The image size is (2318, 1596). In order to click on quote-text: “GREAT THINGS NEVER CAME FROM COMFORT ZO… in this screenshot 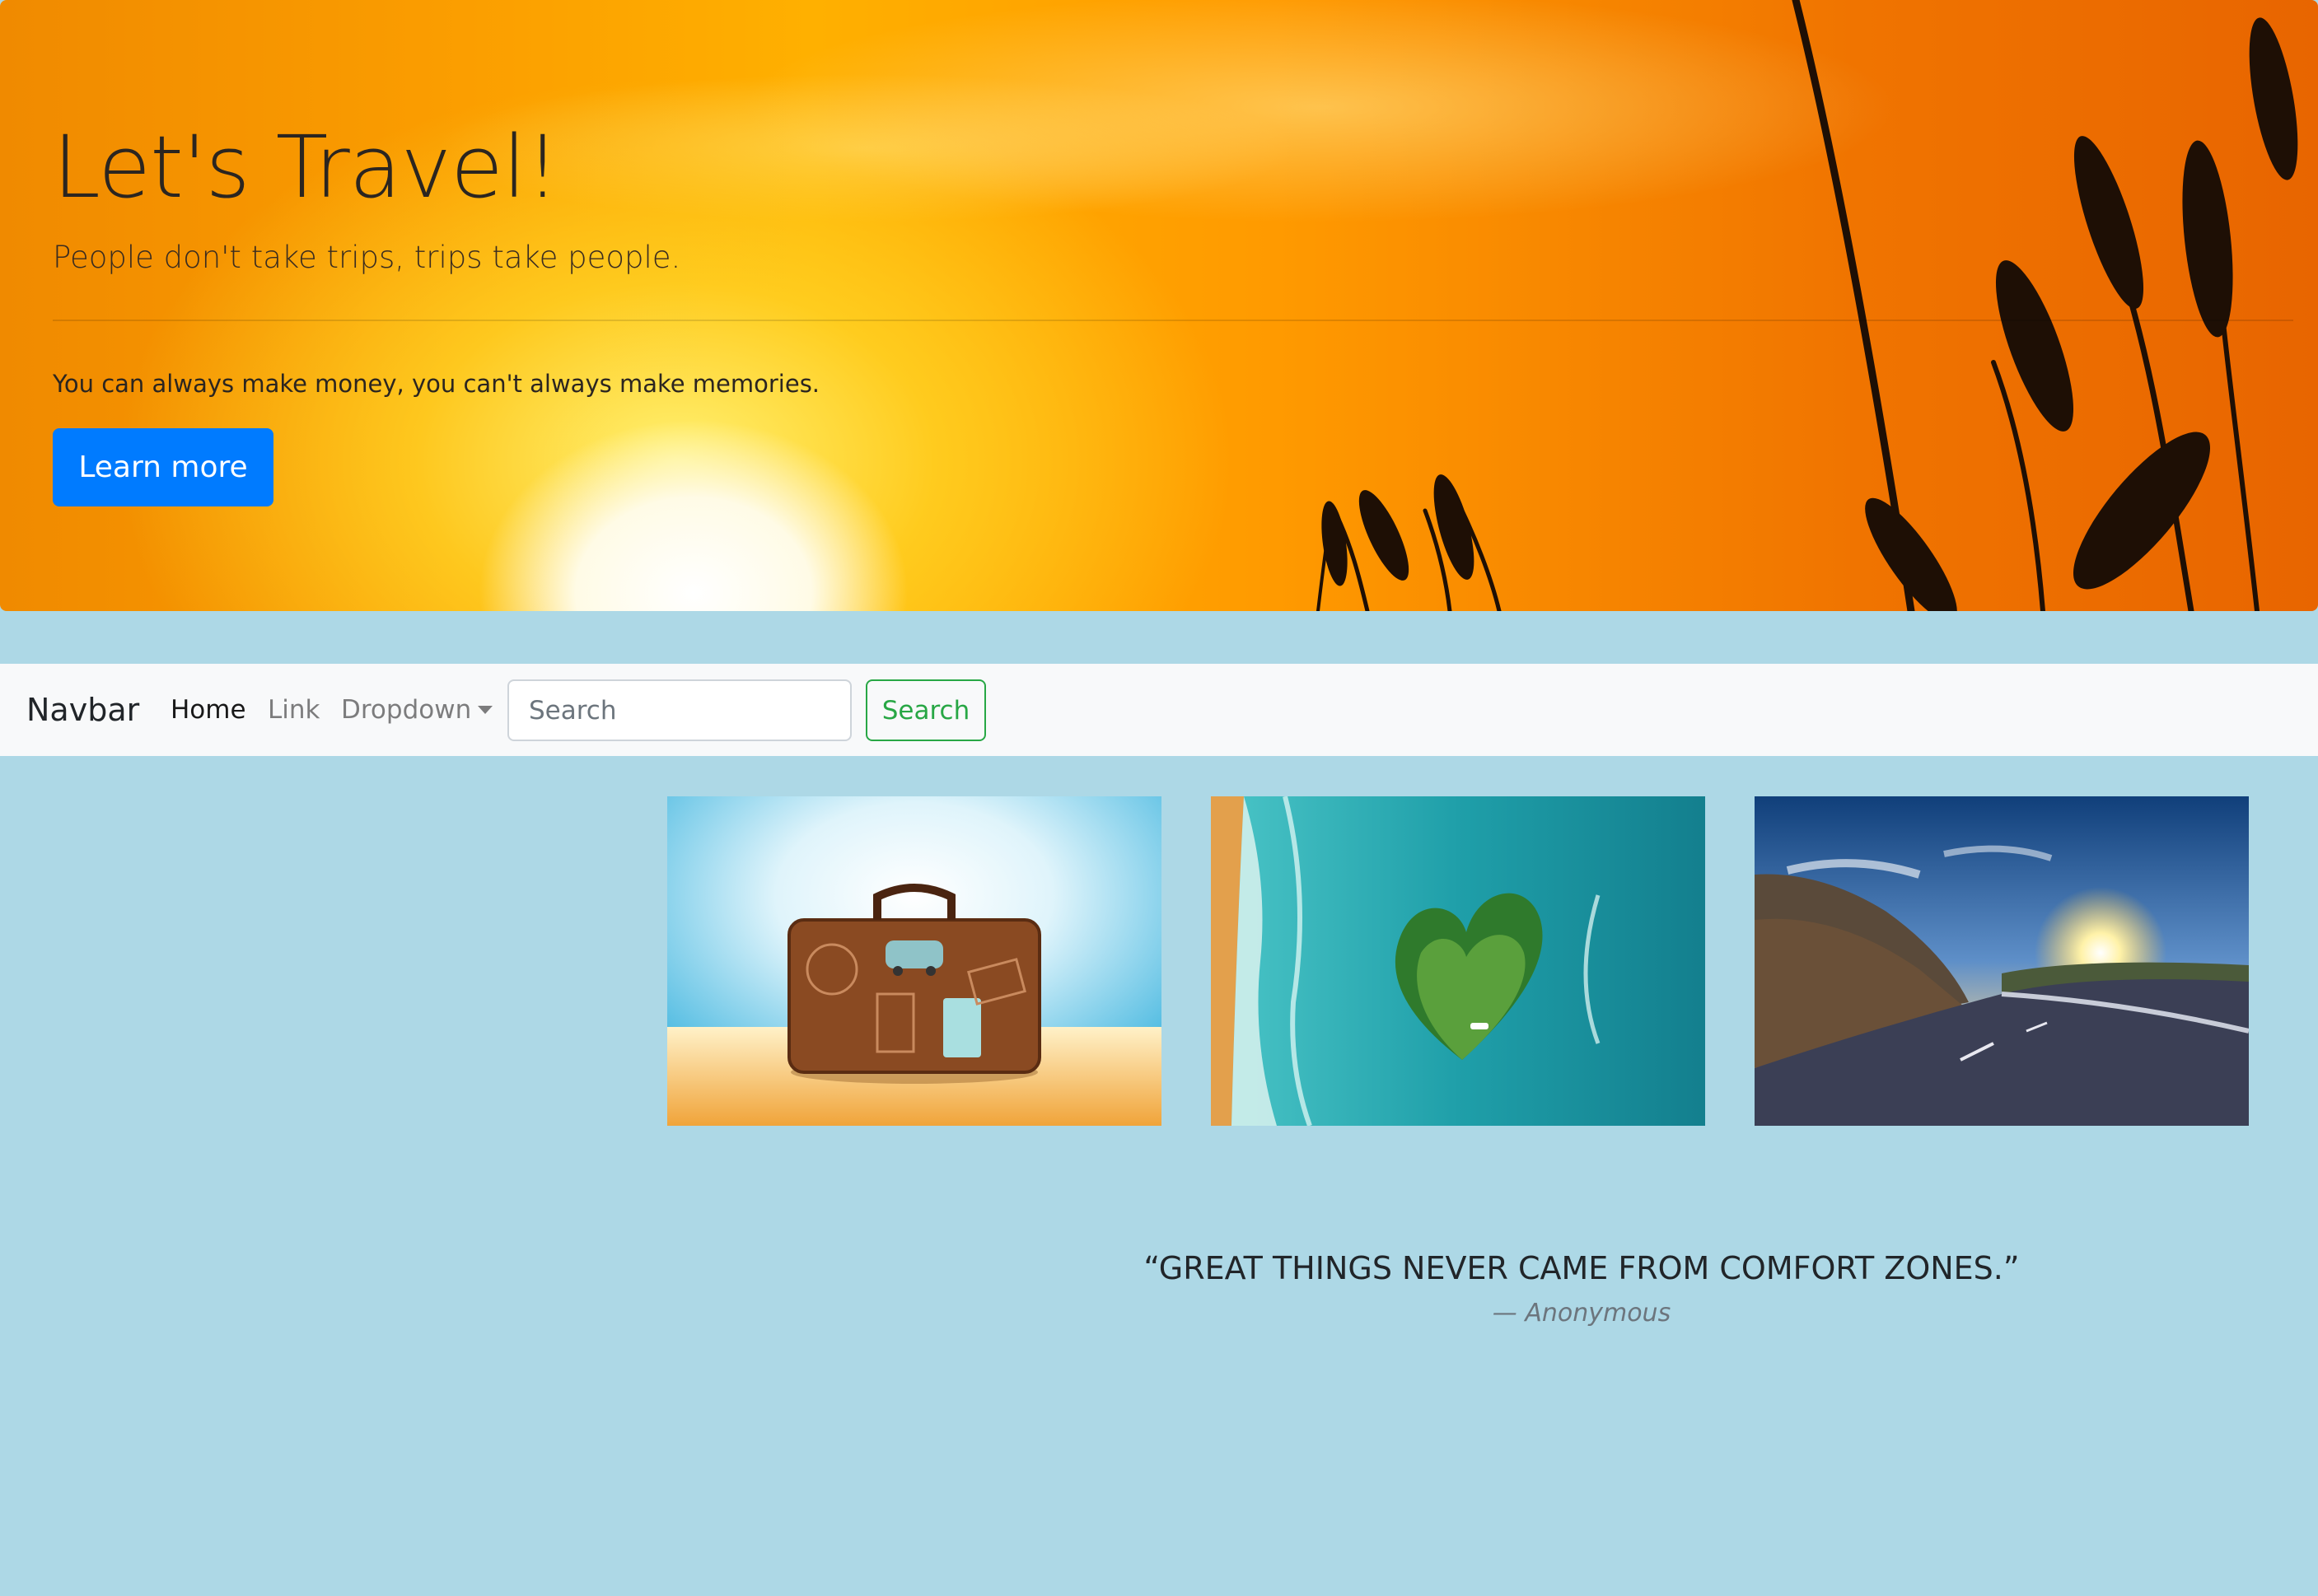, I will do `click(1581, 1268)`.